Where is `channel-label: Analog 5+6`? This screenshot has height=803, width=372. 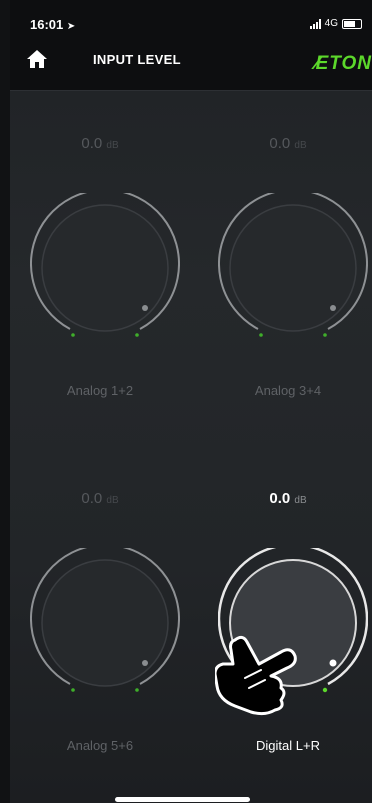 channel-label: Analog 5+6 is located at coordinates (100, 745).